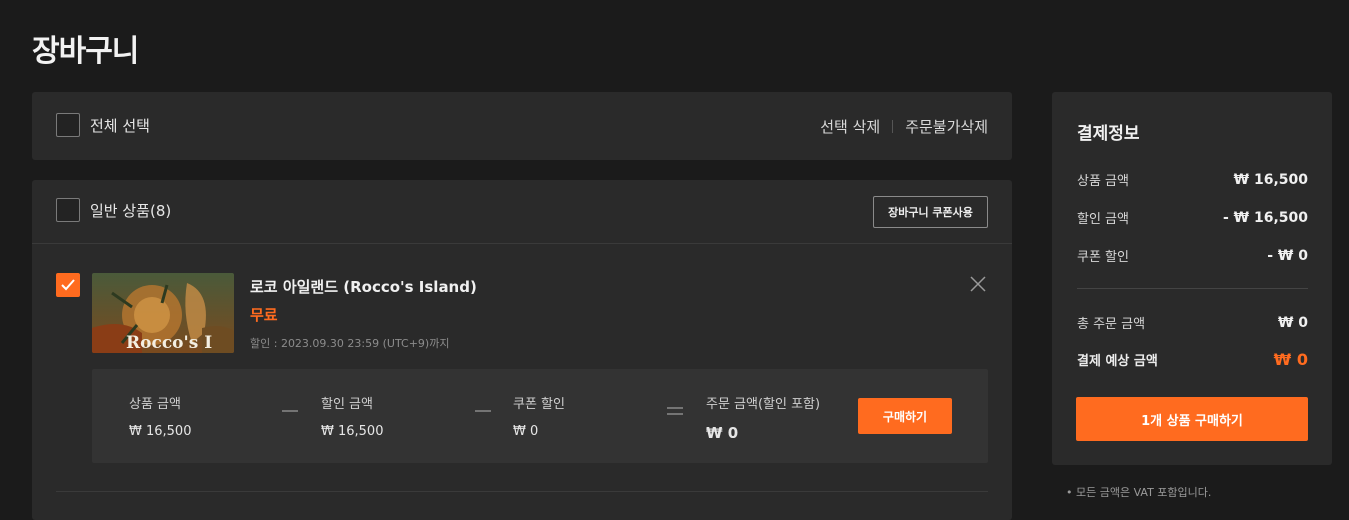  I want to click on delete-selected-button: 선택 삭제, so click(850, 126).